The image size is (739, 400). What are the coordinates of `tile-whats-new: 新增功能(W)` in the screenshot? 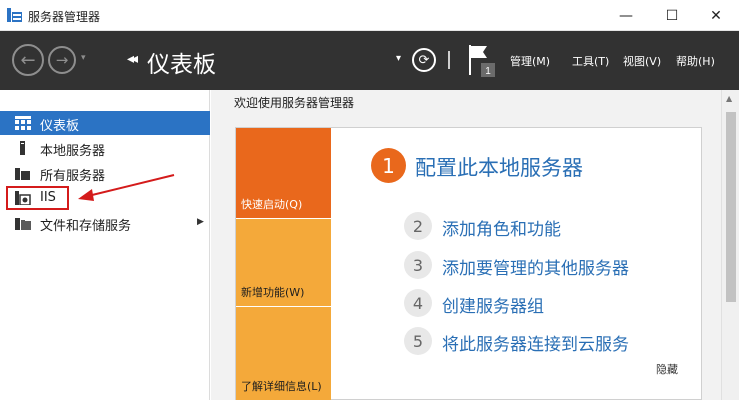 It's located at (283, 262).